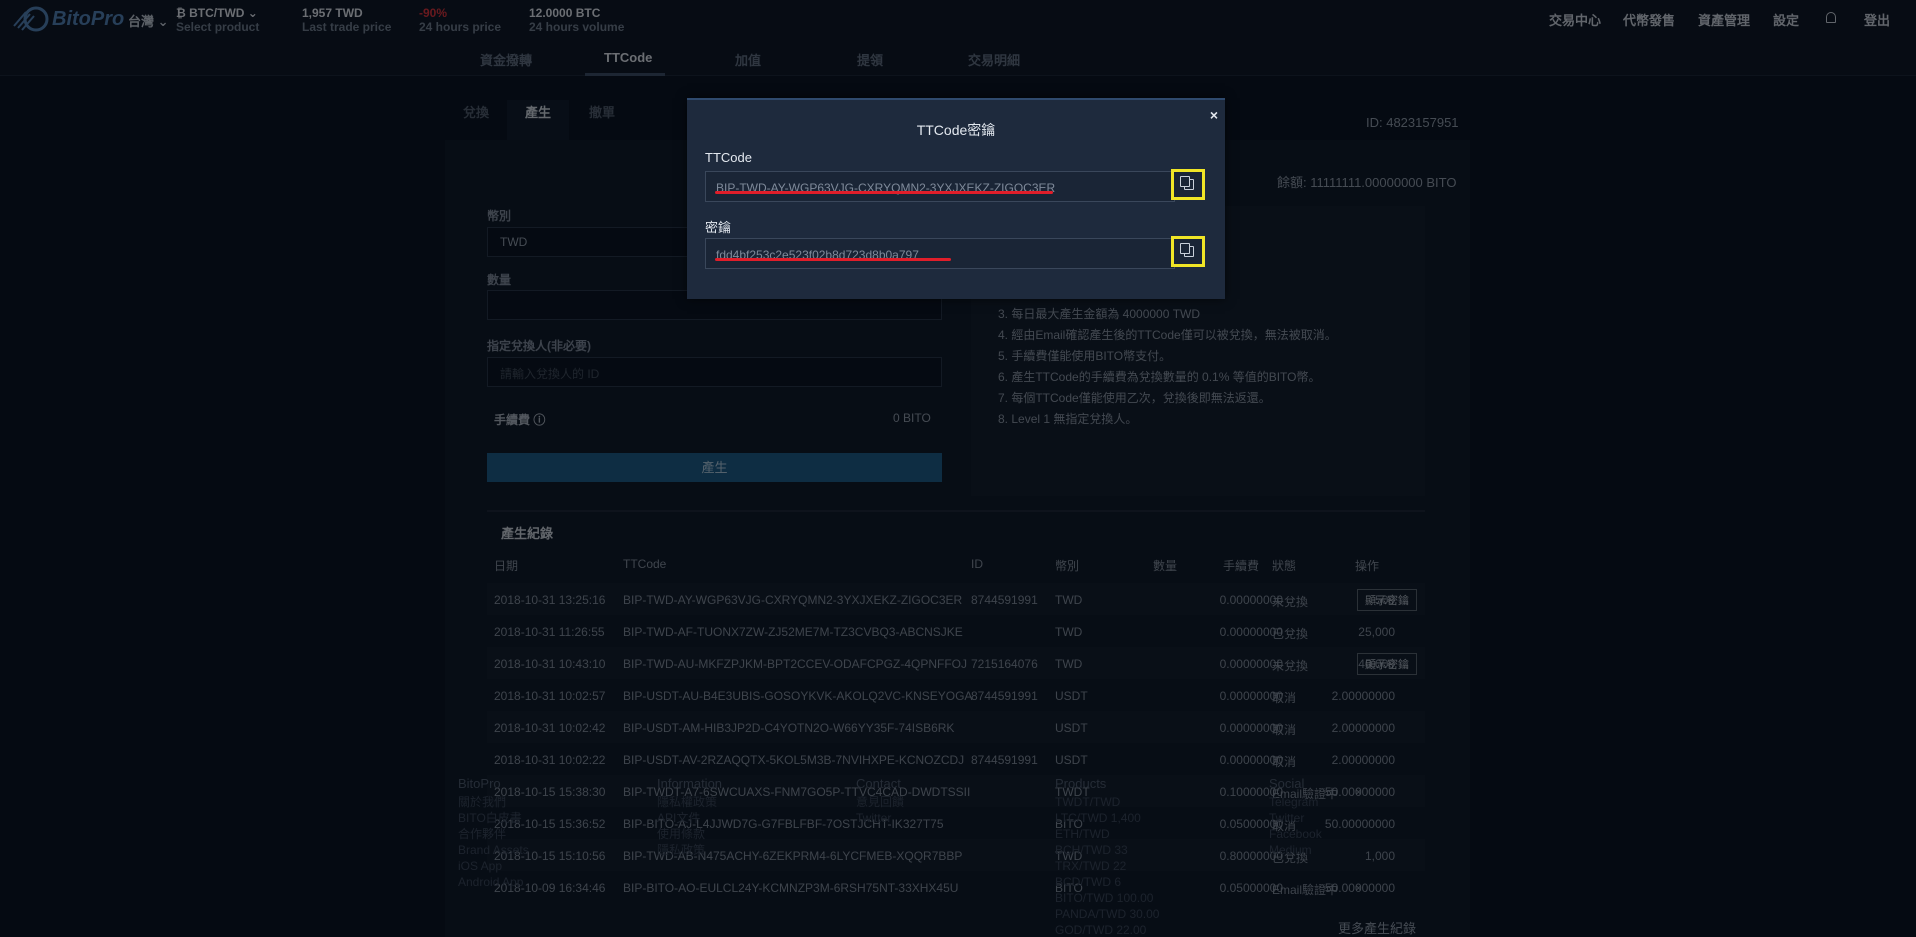 The height and width of the screenshot is (937, 1916). What do you see at coordinates (940, 253) in the screenshot?
I see `key-field: fdd4bf253c2e523f02b8d723d8b0a797` at bounding box center [940, 253].